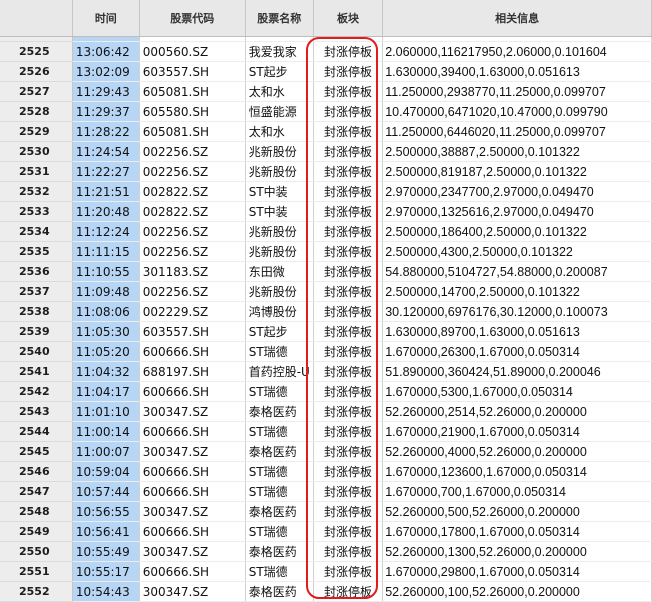  Describe the element at coordinates (36, 511) in the screenshot. I see `row-number: 2548` at that location.